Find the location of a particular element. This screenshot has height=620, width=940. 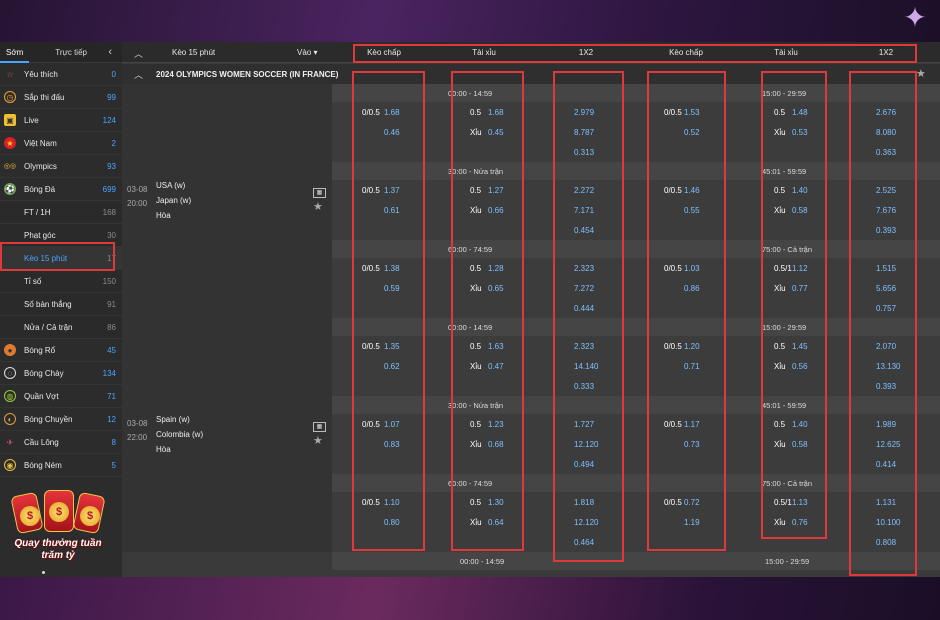

sidebar-item-sap-thi-dau: ◷ Sắp thi đấu 99 is located at coordinates (61, 97).